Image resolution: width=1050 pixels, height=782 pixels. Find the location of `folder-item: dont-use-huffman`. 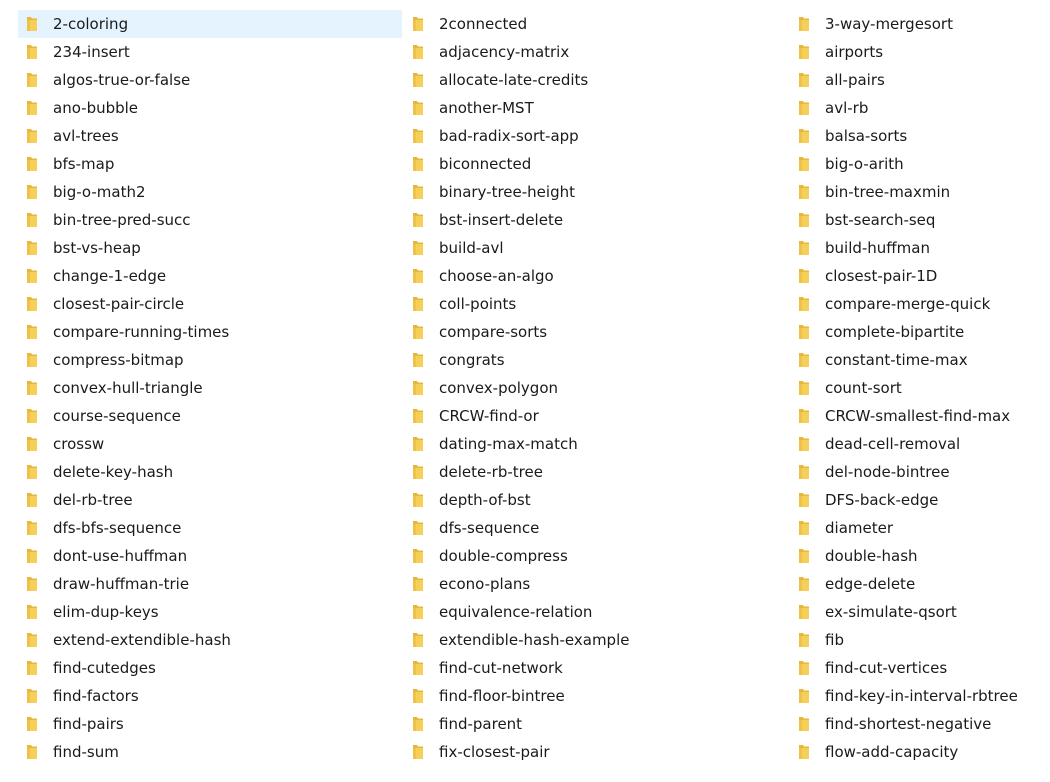

folder-item: dont-use-huffman is located at coordinates (210, 556).